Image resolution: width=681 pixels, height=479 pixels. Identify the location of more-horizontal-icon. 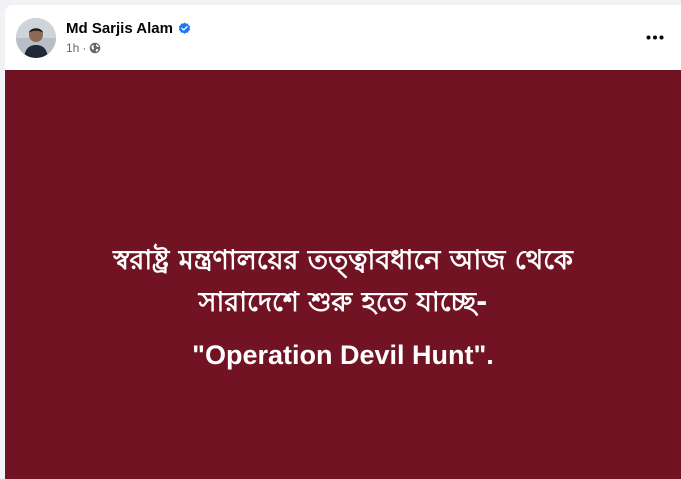
(655, 37).